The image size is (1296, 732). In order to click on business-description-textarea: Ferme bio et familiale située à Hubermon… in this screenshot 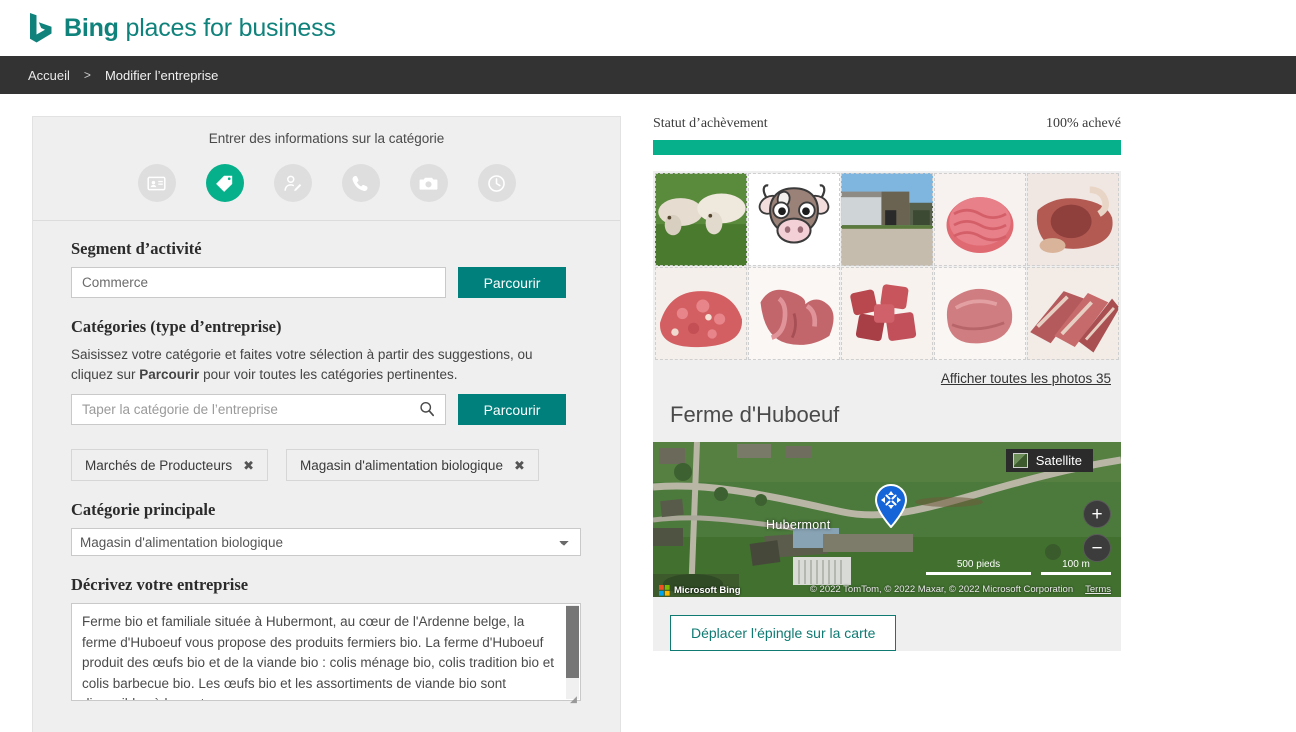, I will do `click(326, 652)`.